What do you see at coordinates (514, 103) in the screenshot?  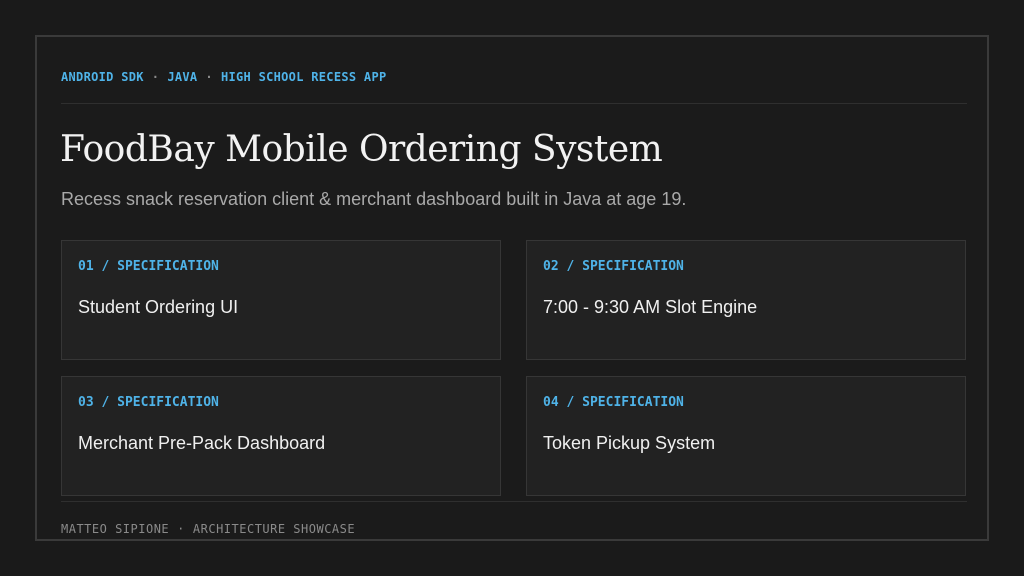 I see `header-divider` at bounding box center [514, 103].